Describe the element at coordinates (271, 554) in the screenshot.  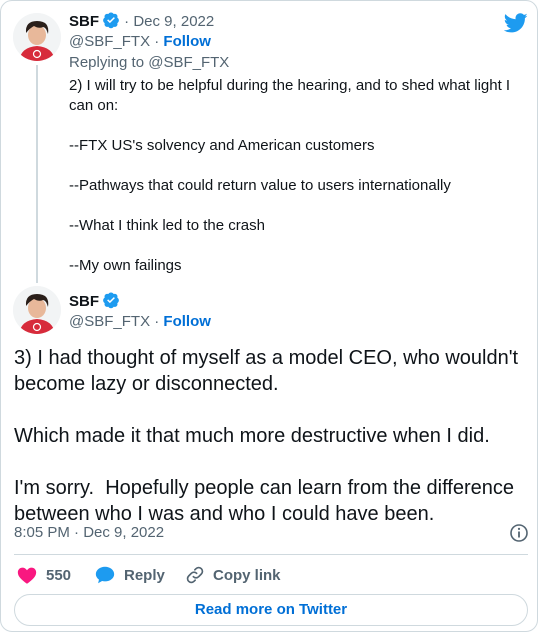
I see `divider` at that location.